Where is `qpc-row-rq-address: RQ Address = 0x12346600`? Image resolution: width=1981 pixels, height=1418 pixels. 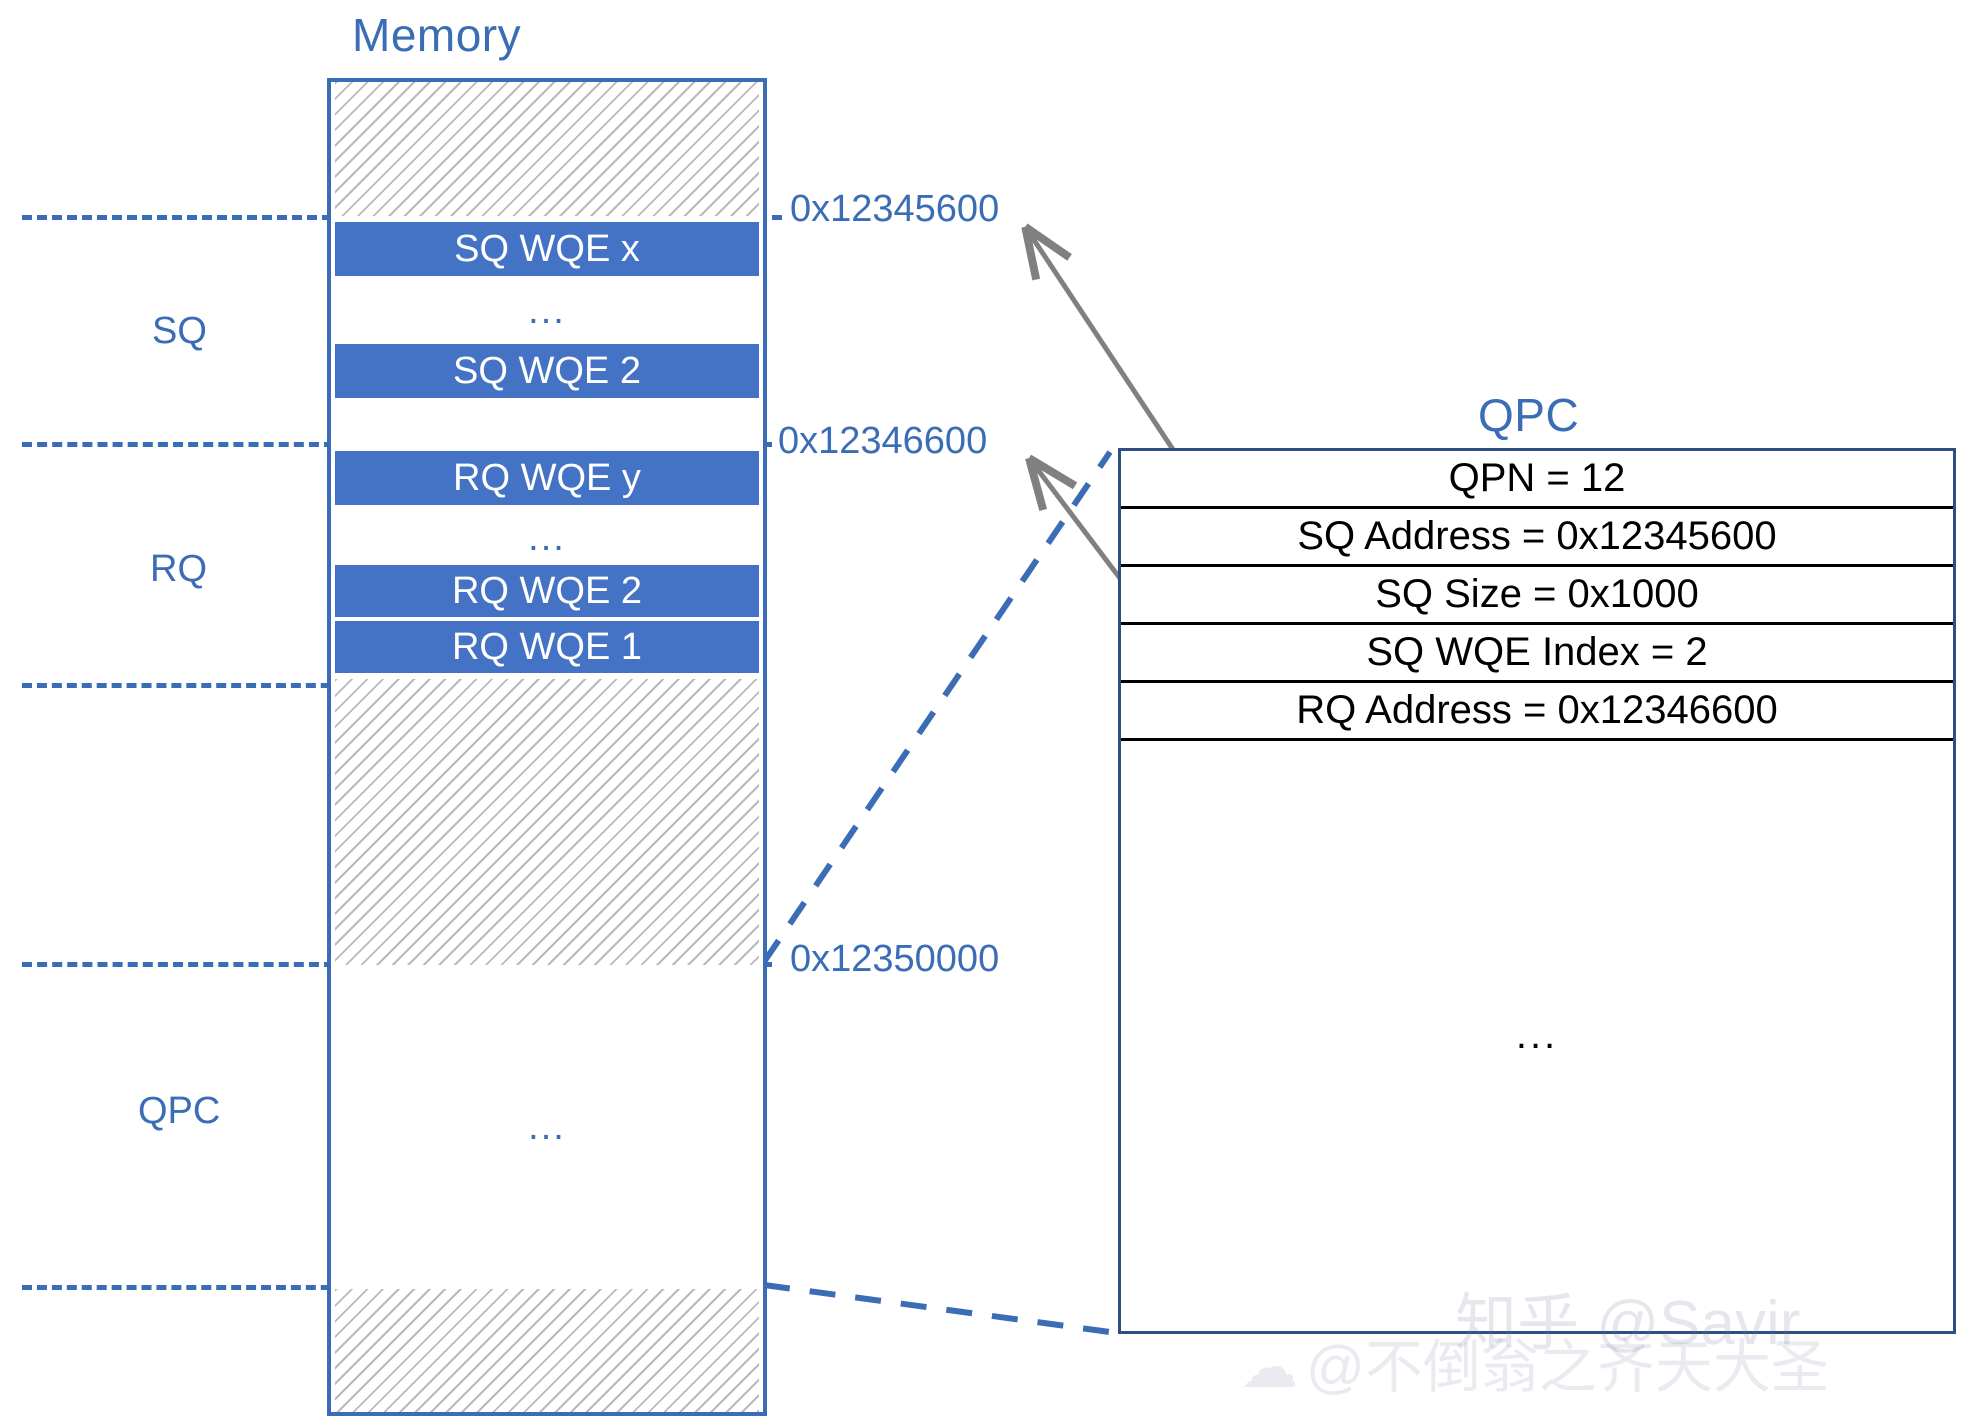
qpc-row-rq-address: RQ Address = 0x12346600 is located at coordinates (1537, 712).